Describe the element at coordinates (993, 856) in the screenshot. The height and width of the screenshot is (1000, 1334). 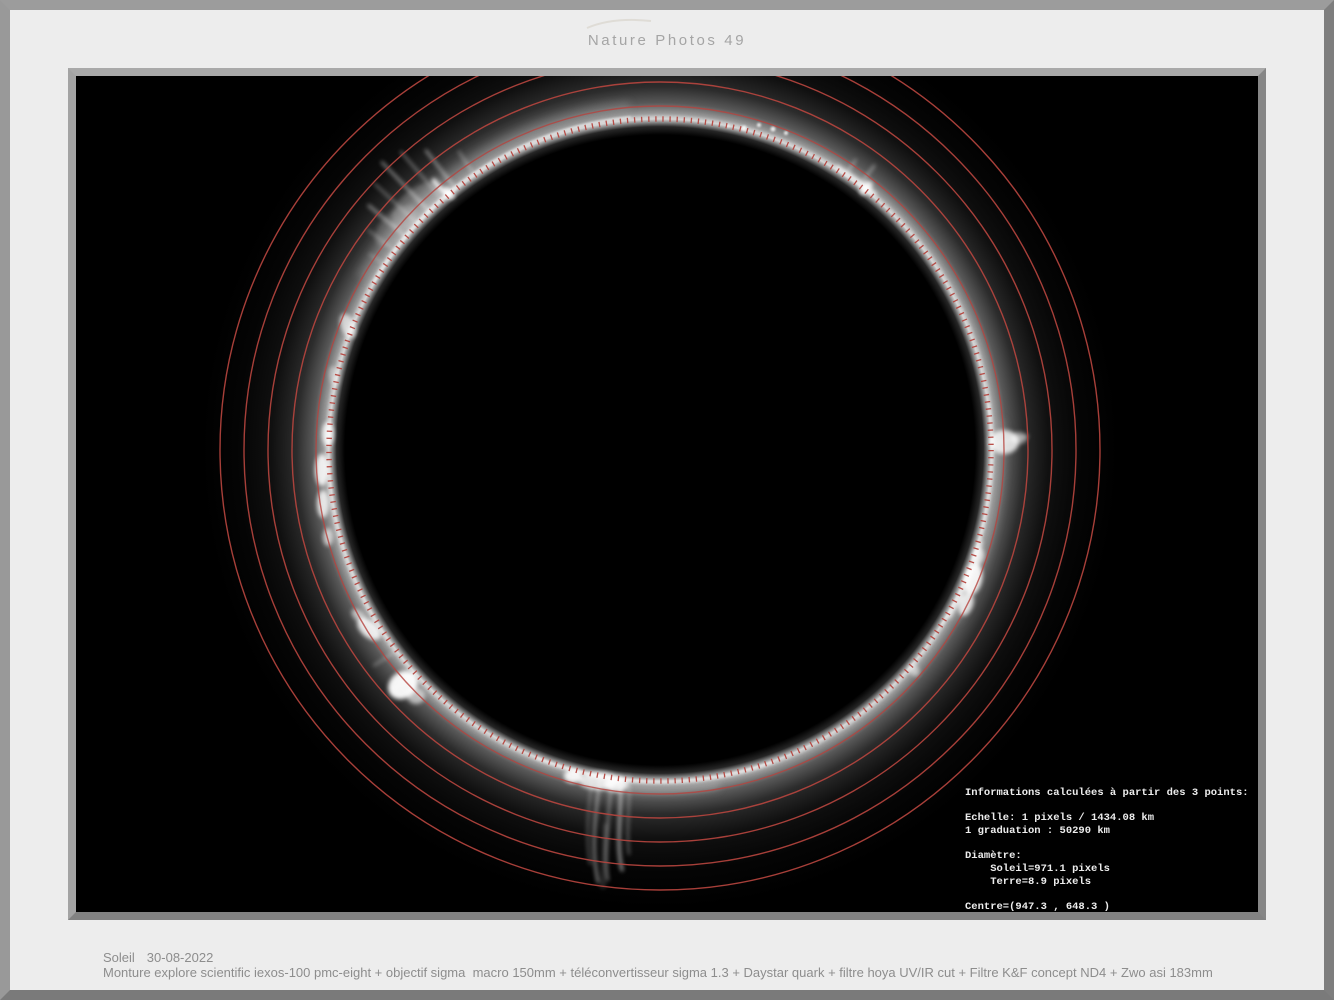
I see `info-line: Diamètre:` at that location.